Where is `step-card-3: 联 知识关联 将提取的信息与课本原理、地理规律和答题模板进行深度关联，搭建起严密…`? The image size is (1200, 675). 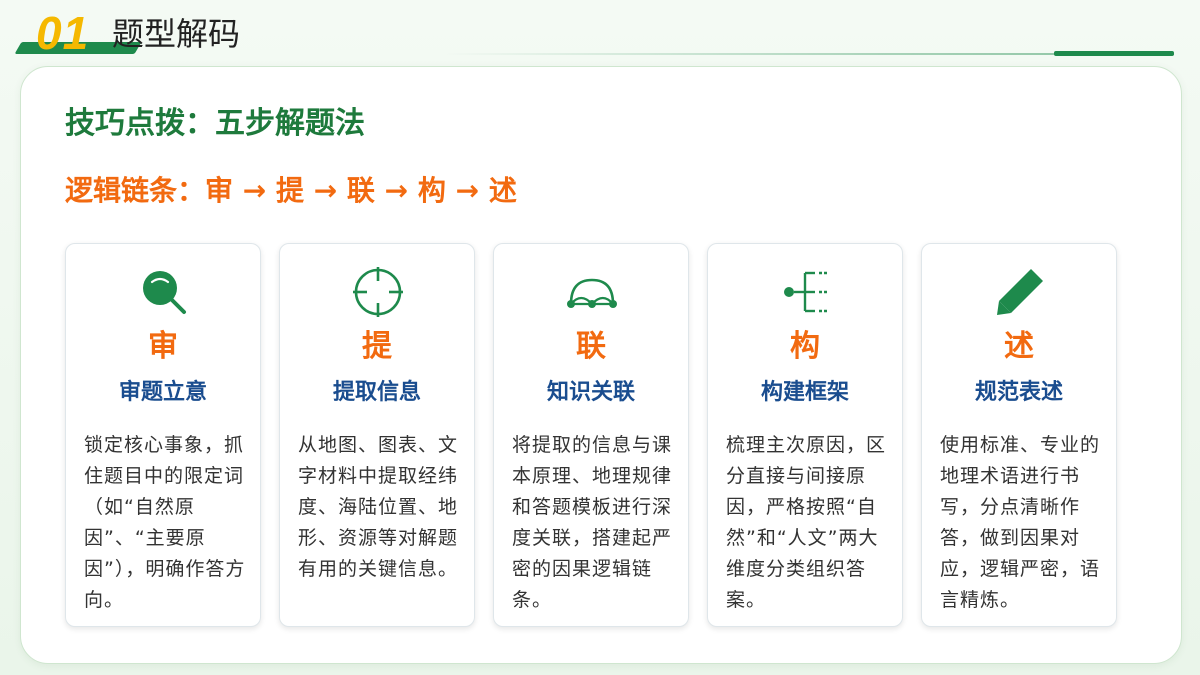
step-card-3: 联 知识关联 将提取的信息与课本原理、地理规律和答题模板进行深度关联，搭建起严密… is located at coordinates (591, 435).